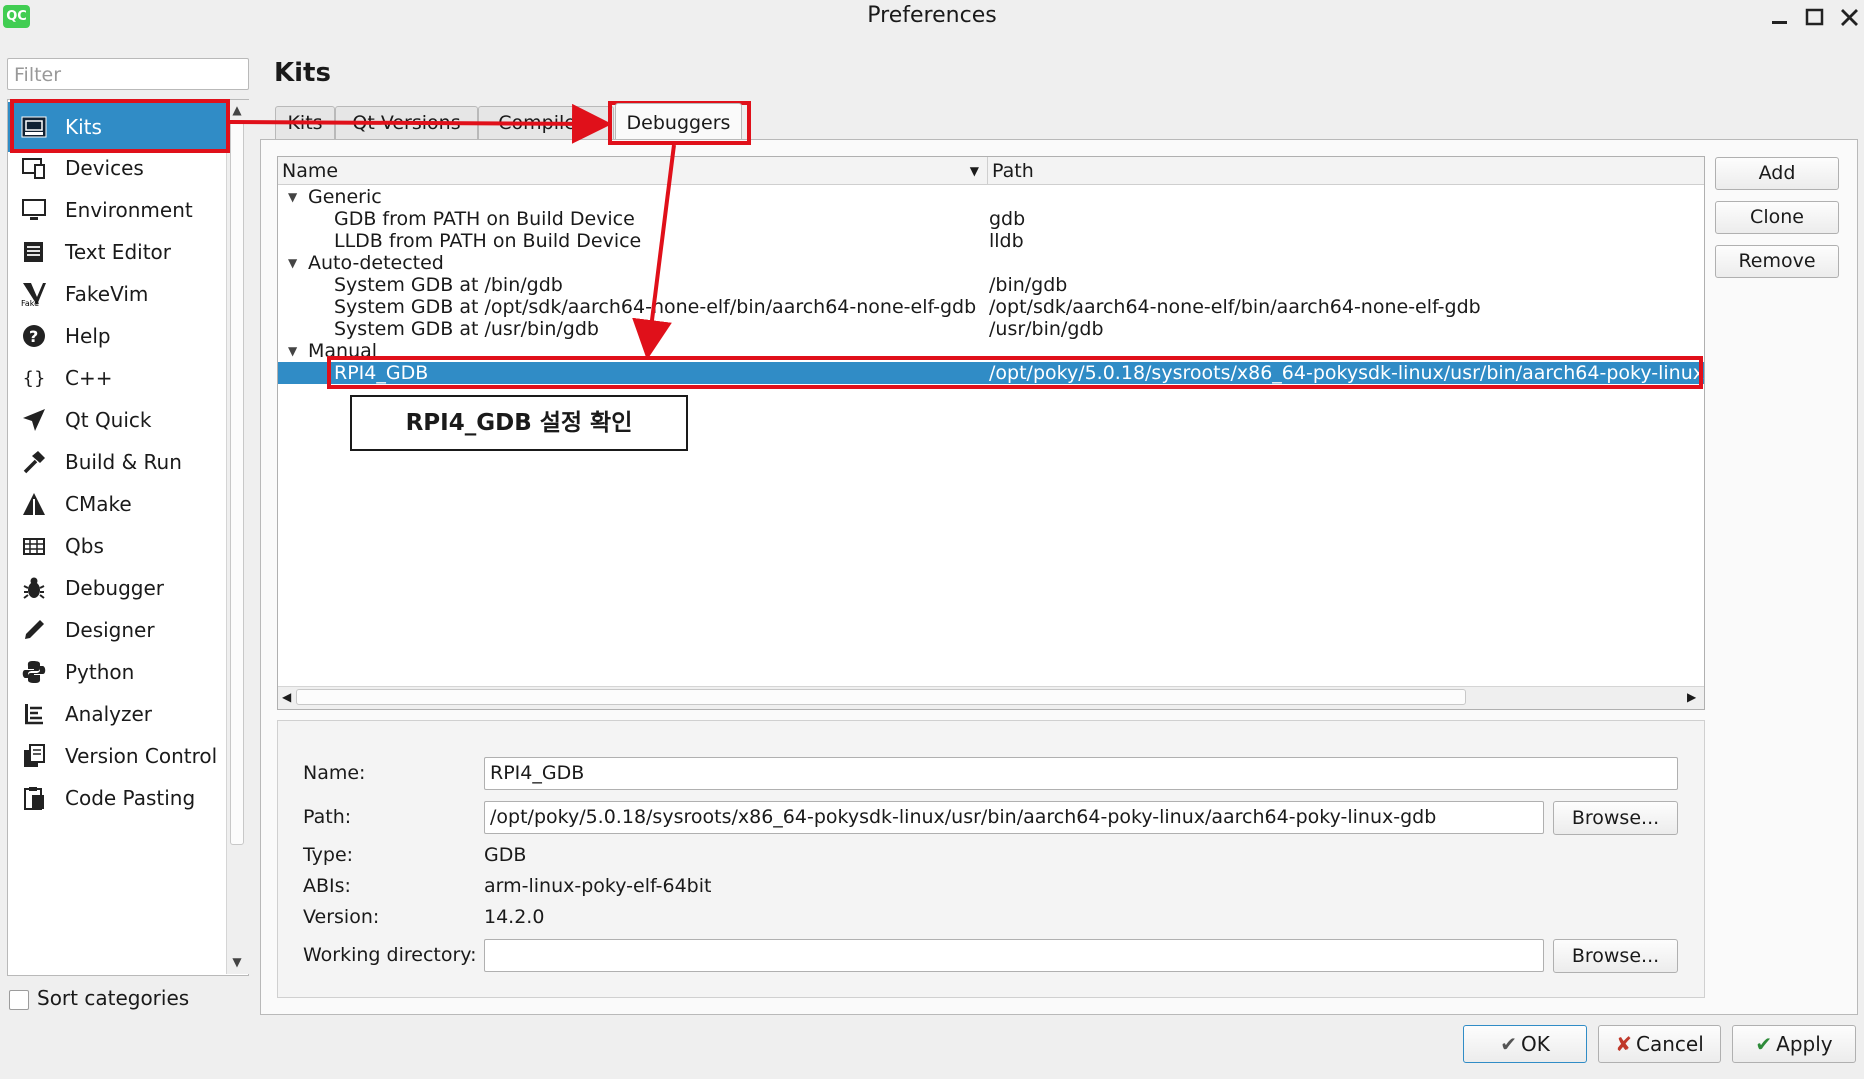 The image size is (1864, 1079). Describe the element at coordinates (519, 423) in the screenshot. I see `annotation-callout: RPI4_GDB 설정 확인` at that location.